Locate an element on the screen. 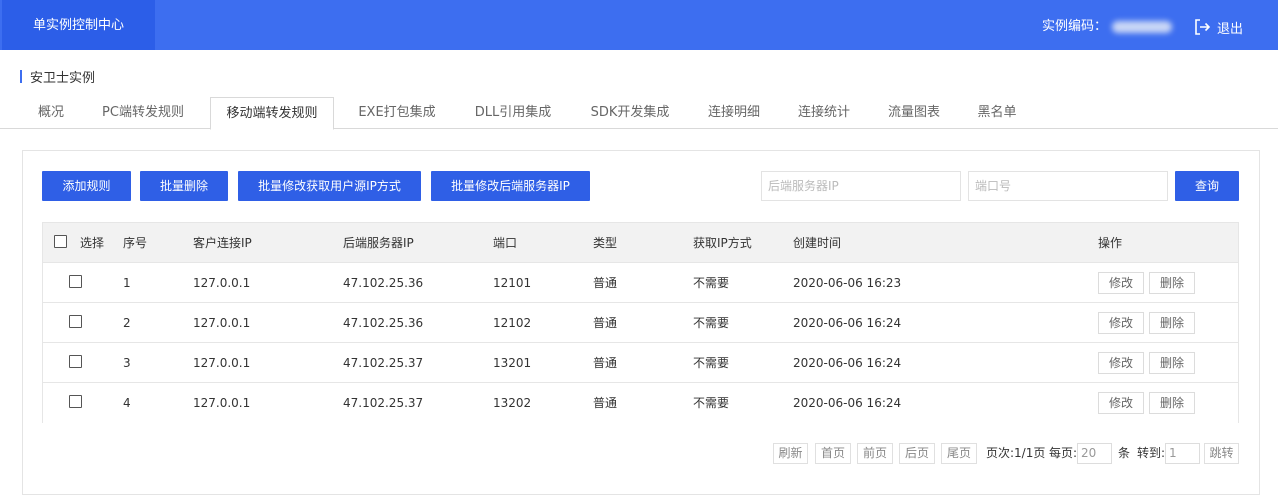 Image resolution: width=1278 pixels, height=499 pixels. tab-sdk-integration: SDK开发集成 is located at coordinates (630, 113).